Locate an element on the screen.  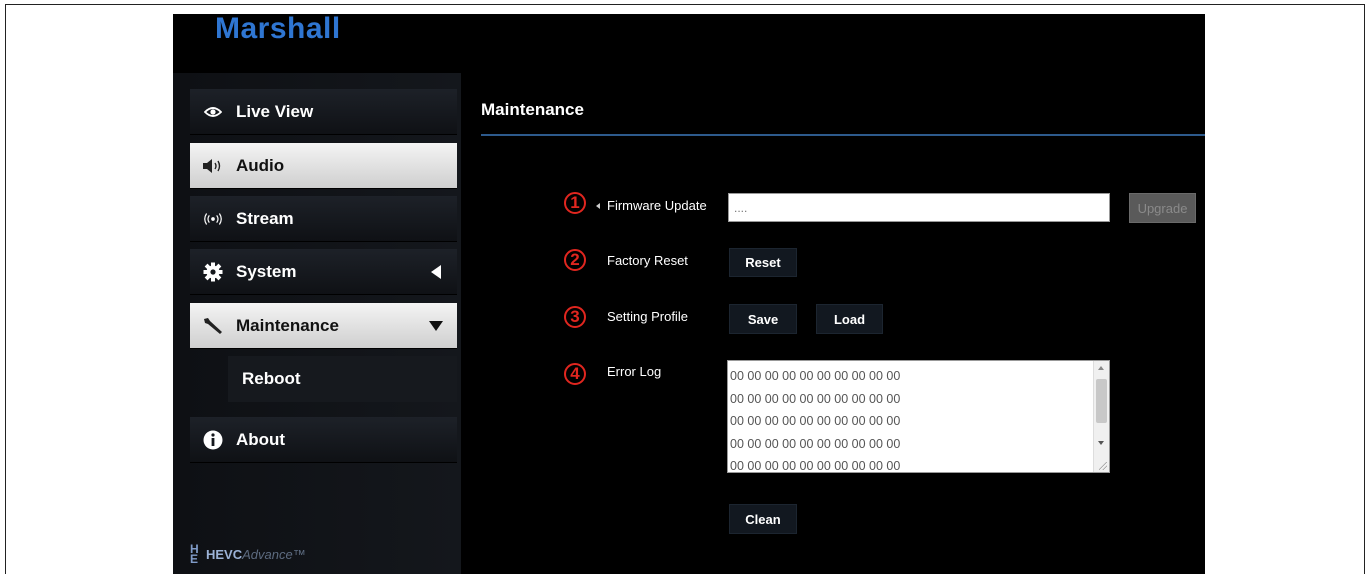
sidebar-item-label: Stream is located at coordinates (265, 218).